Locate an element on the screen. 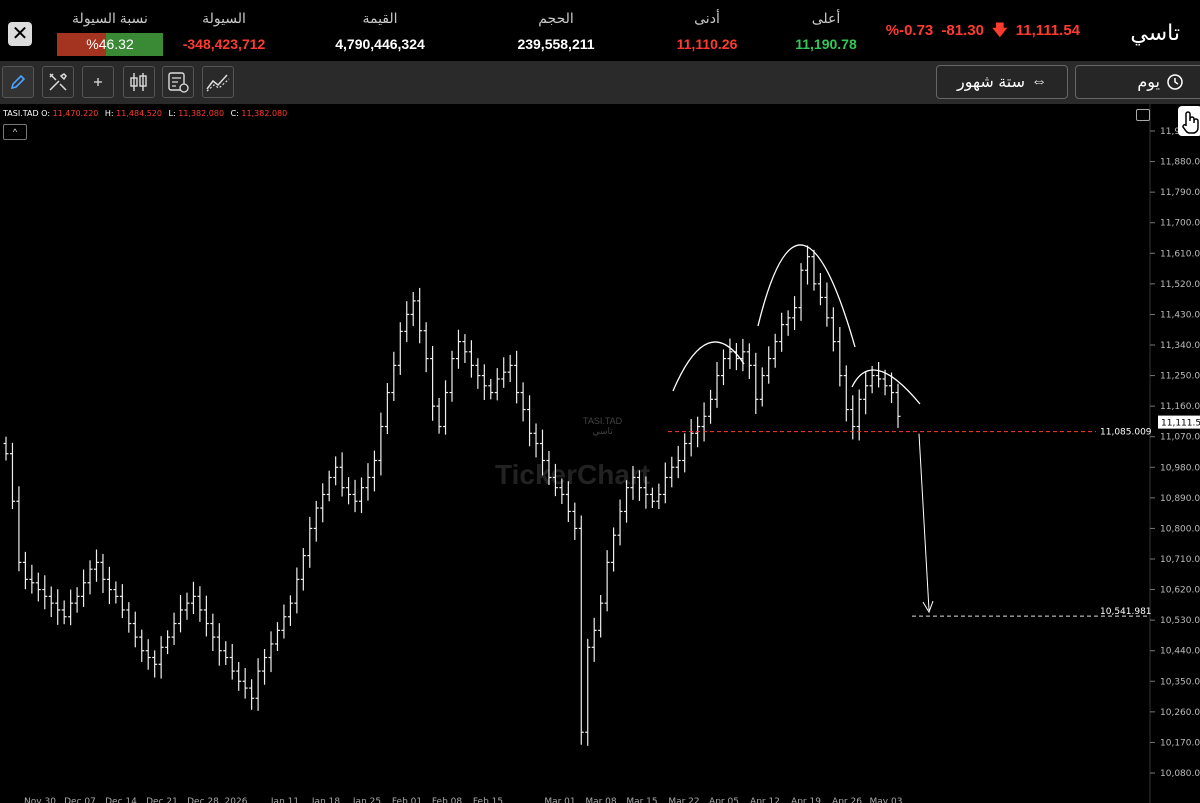 The height and width of the screenshot is (803, 1200). time-tick-label: Apr 05 is located at coordinates (724, 800).